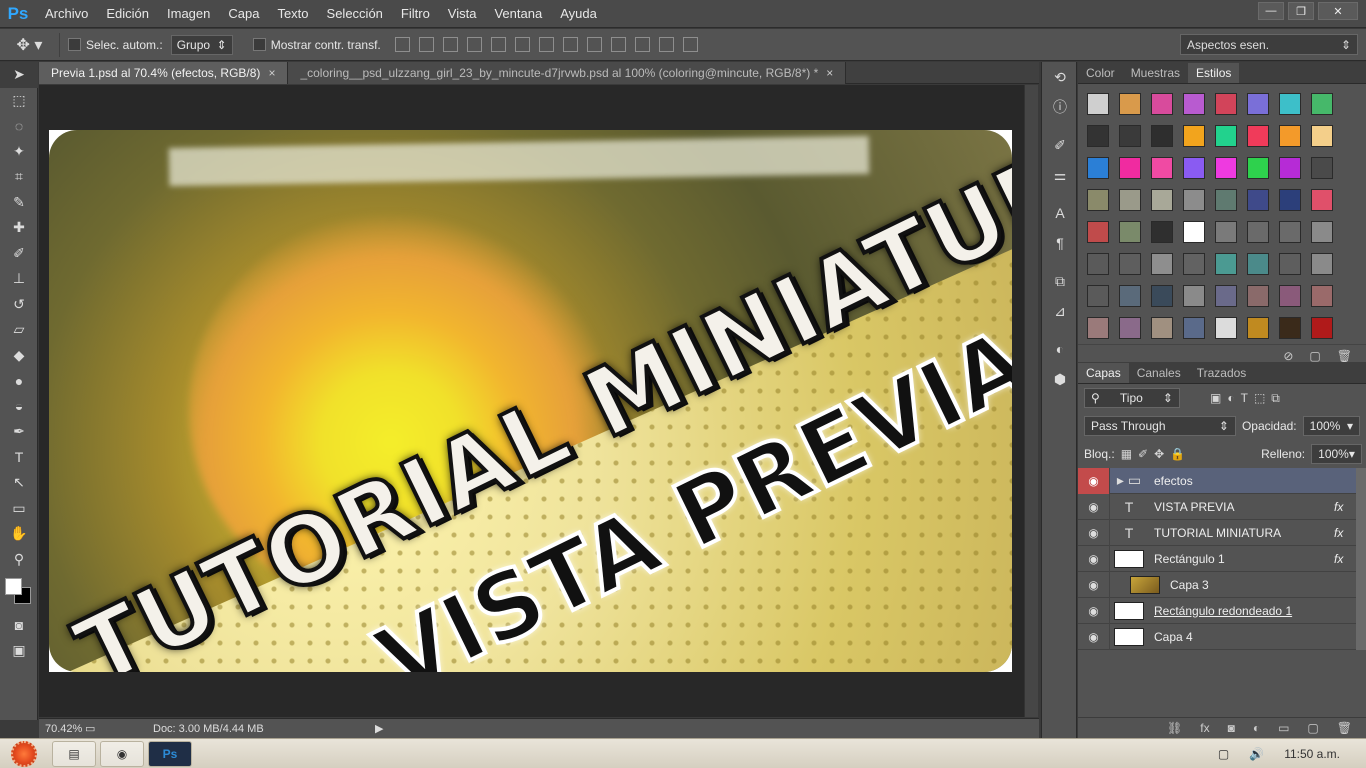  I want to click on auto-align-icon, so click(690, 44).